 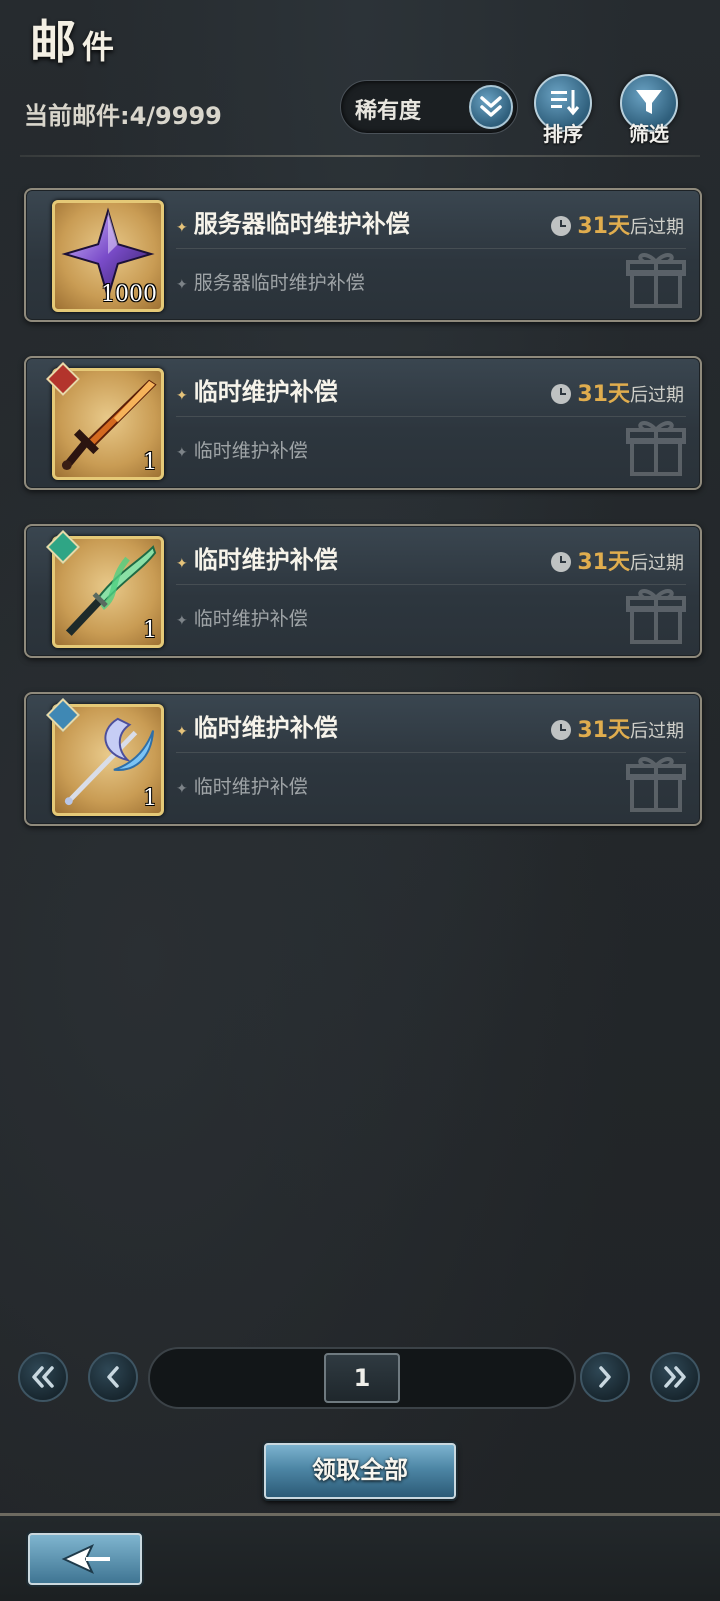 I want to click on next-page-button, so click(x=605, y=1377).